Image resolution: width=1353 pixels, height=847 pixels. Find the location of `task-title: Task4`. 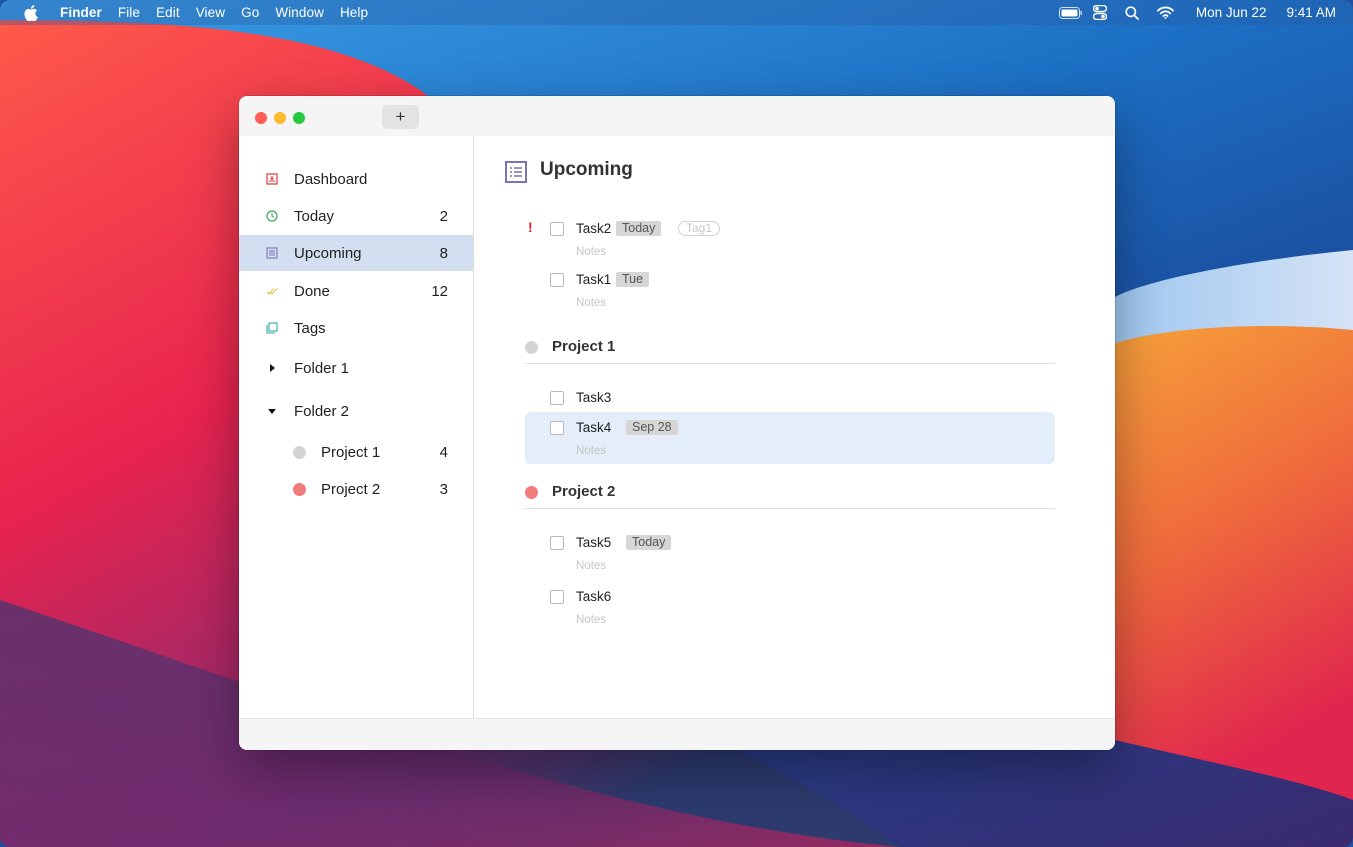

task-title: Task4 is located at coordinates (593, 427).